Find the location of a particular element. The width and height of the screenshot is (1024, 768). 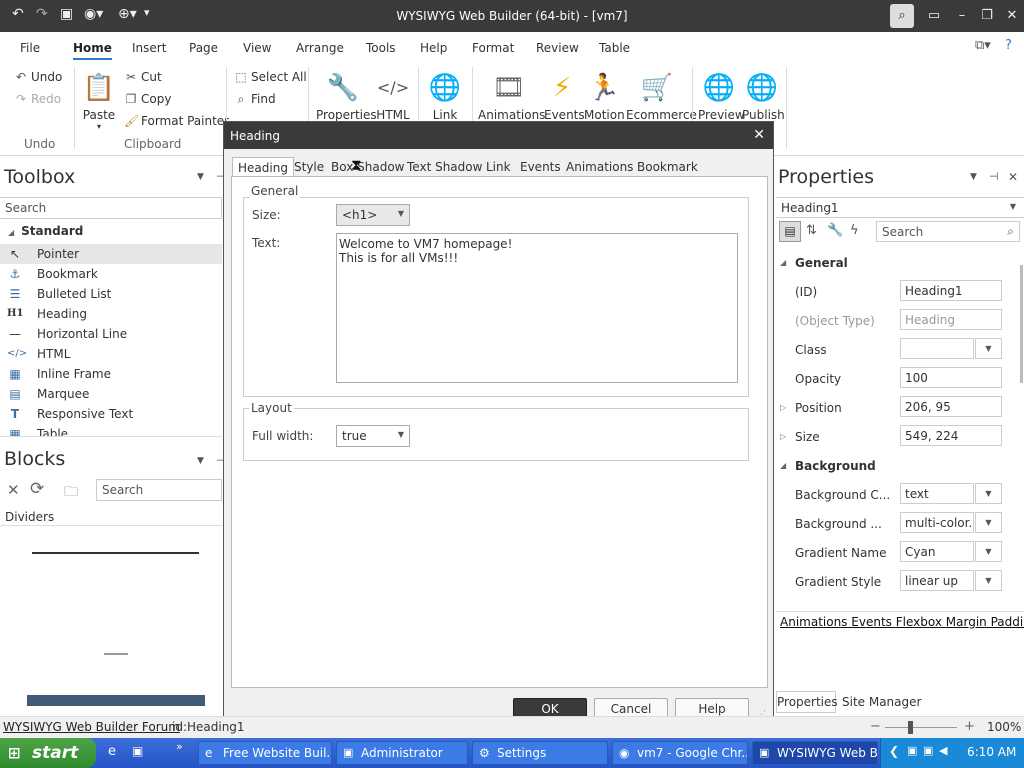

wrench-icon: 🔧 is located at coordinates (835, 230).